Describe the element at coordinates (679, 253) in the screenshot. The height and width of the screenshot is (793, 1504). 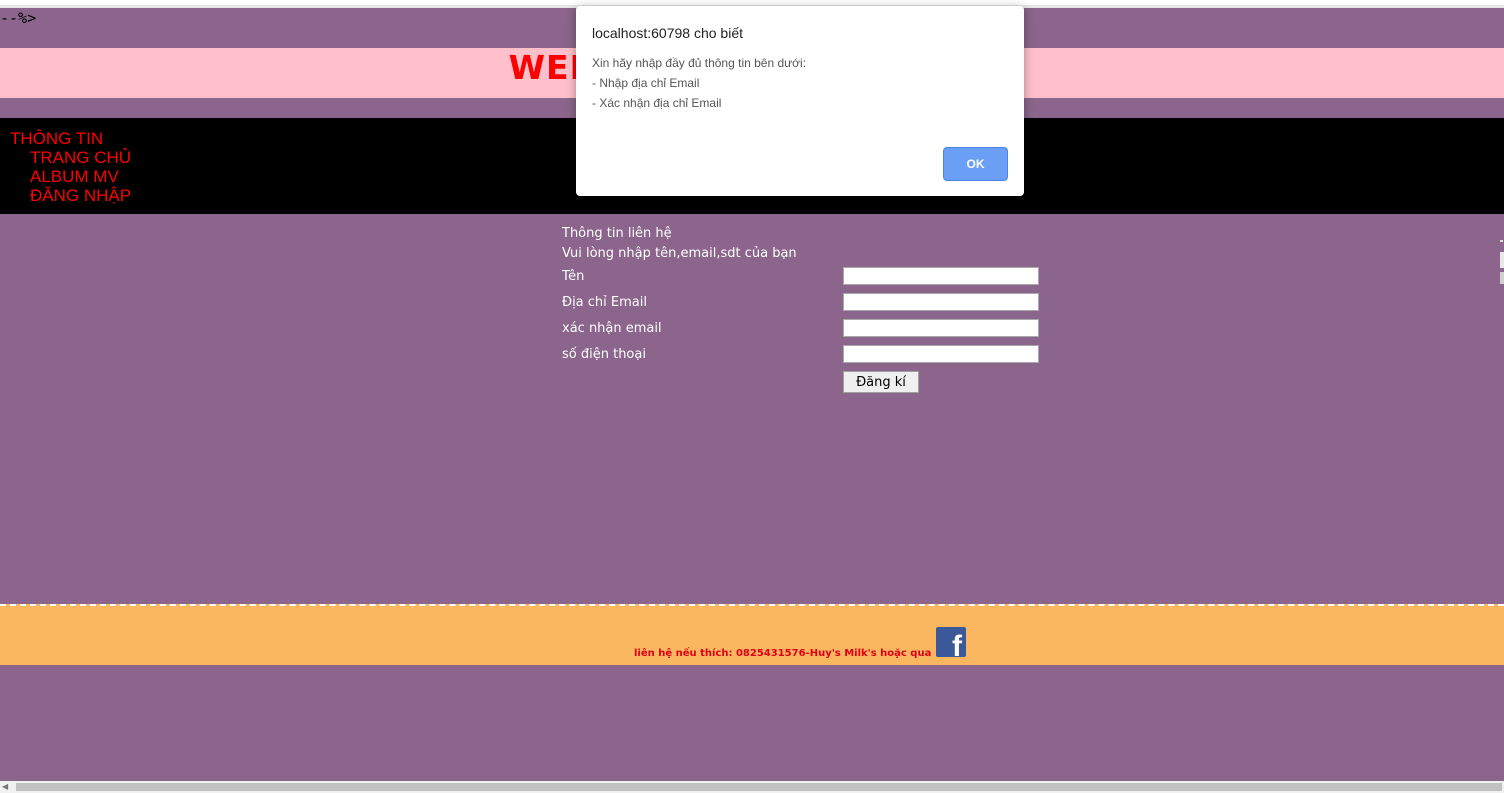
I see `form-subheading: Vui lòng nhập tên,email,sdt của bạn` at that location.